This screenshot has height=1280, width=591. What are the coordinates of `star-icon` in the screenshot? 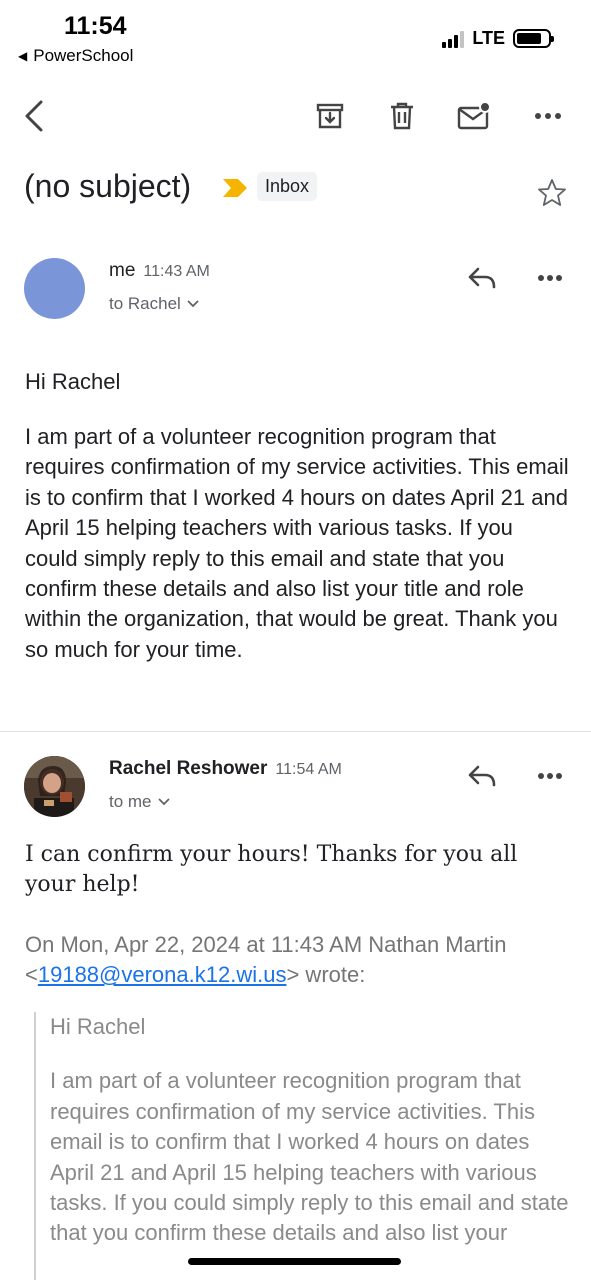 It's located at (552, 193).